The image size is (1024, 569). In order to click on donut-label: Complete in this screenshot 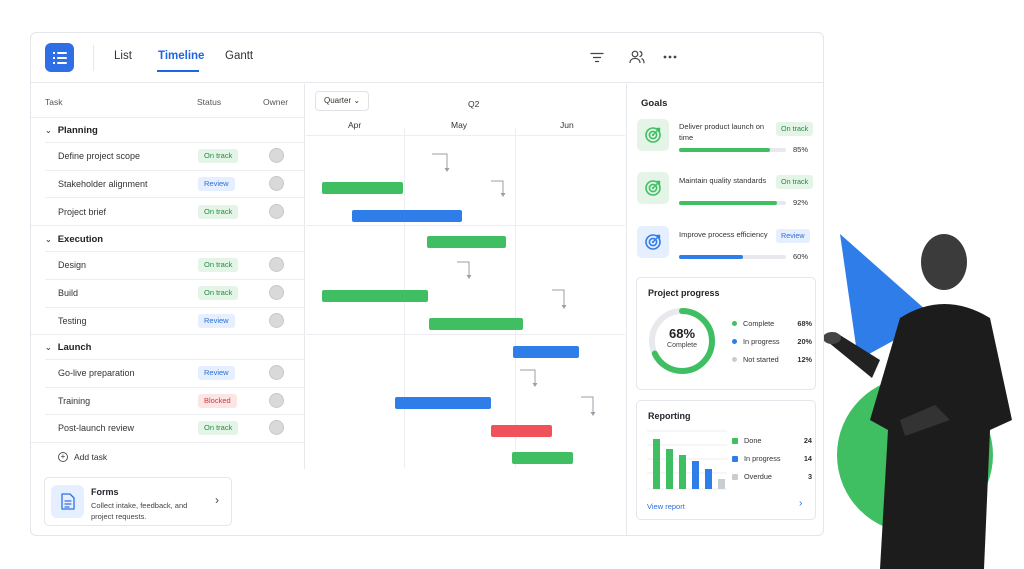, I will do `click(682, 345)`.